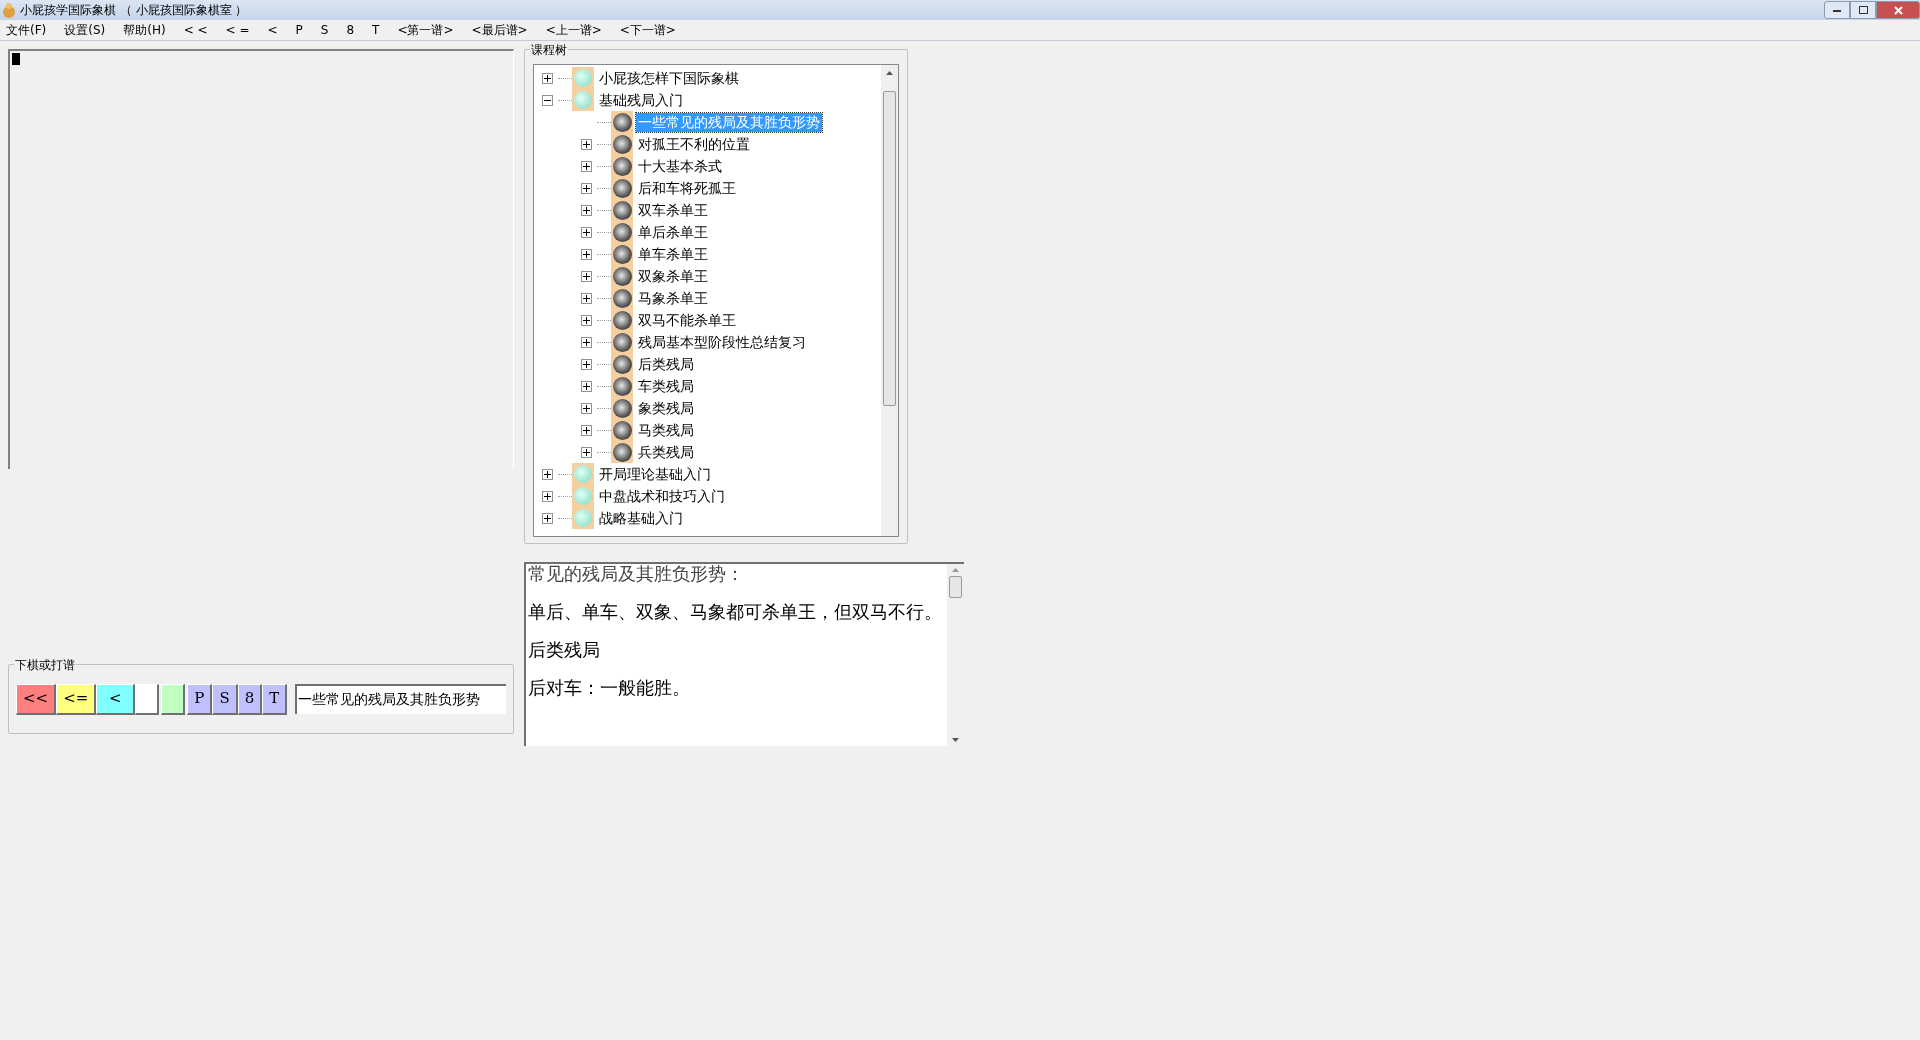 This screenshot has height=1040, width=1920. I want to click on minimize-icon, so click(1837, 10).